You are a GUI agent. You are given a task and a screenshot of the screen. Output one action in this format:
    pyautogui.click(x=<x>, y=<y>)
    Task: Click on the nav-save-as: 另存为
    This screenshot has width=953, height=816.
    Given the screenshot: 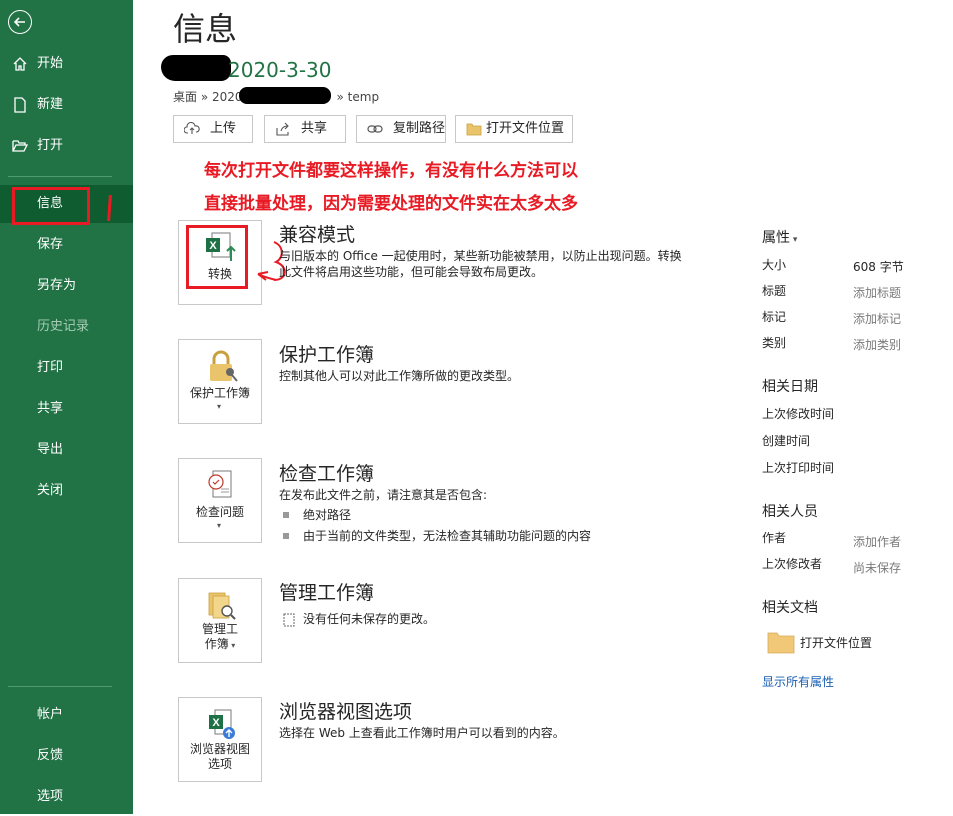 What is the action you would take?
    pyautogui.click(x=66, y=286)
    